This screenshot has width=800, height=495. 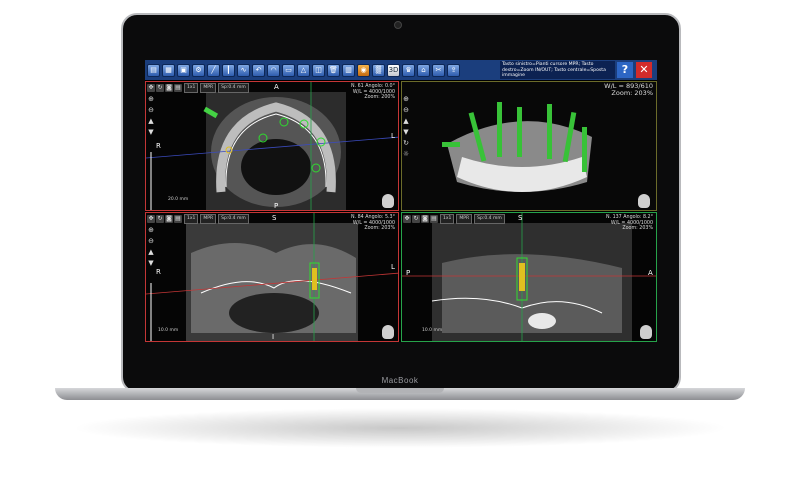 I want to click on nerve-icon: ∿, so click(x=243, y=70).